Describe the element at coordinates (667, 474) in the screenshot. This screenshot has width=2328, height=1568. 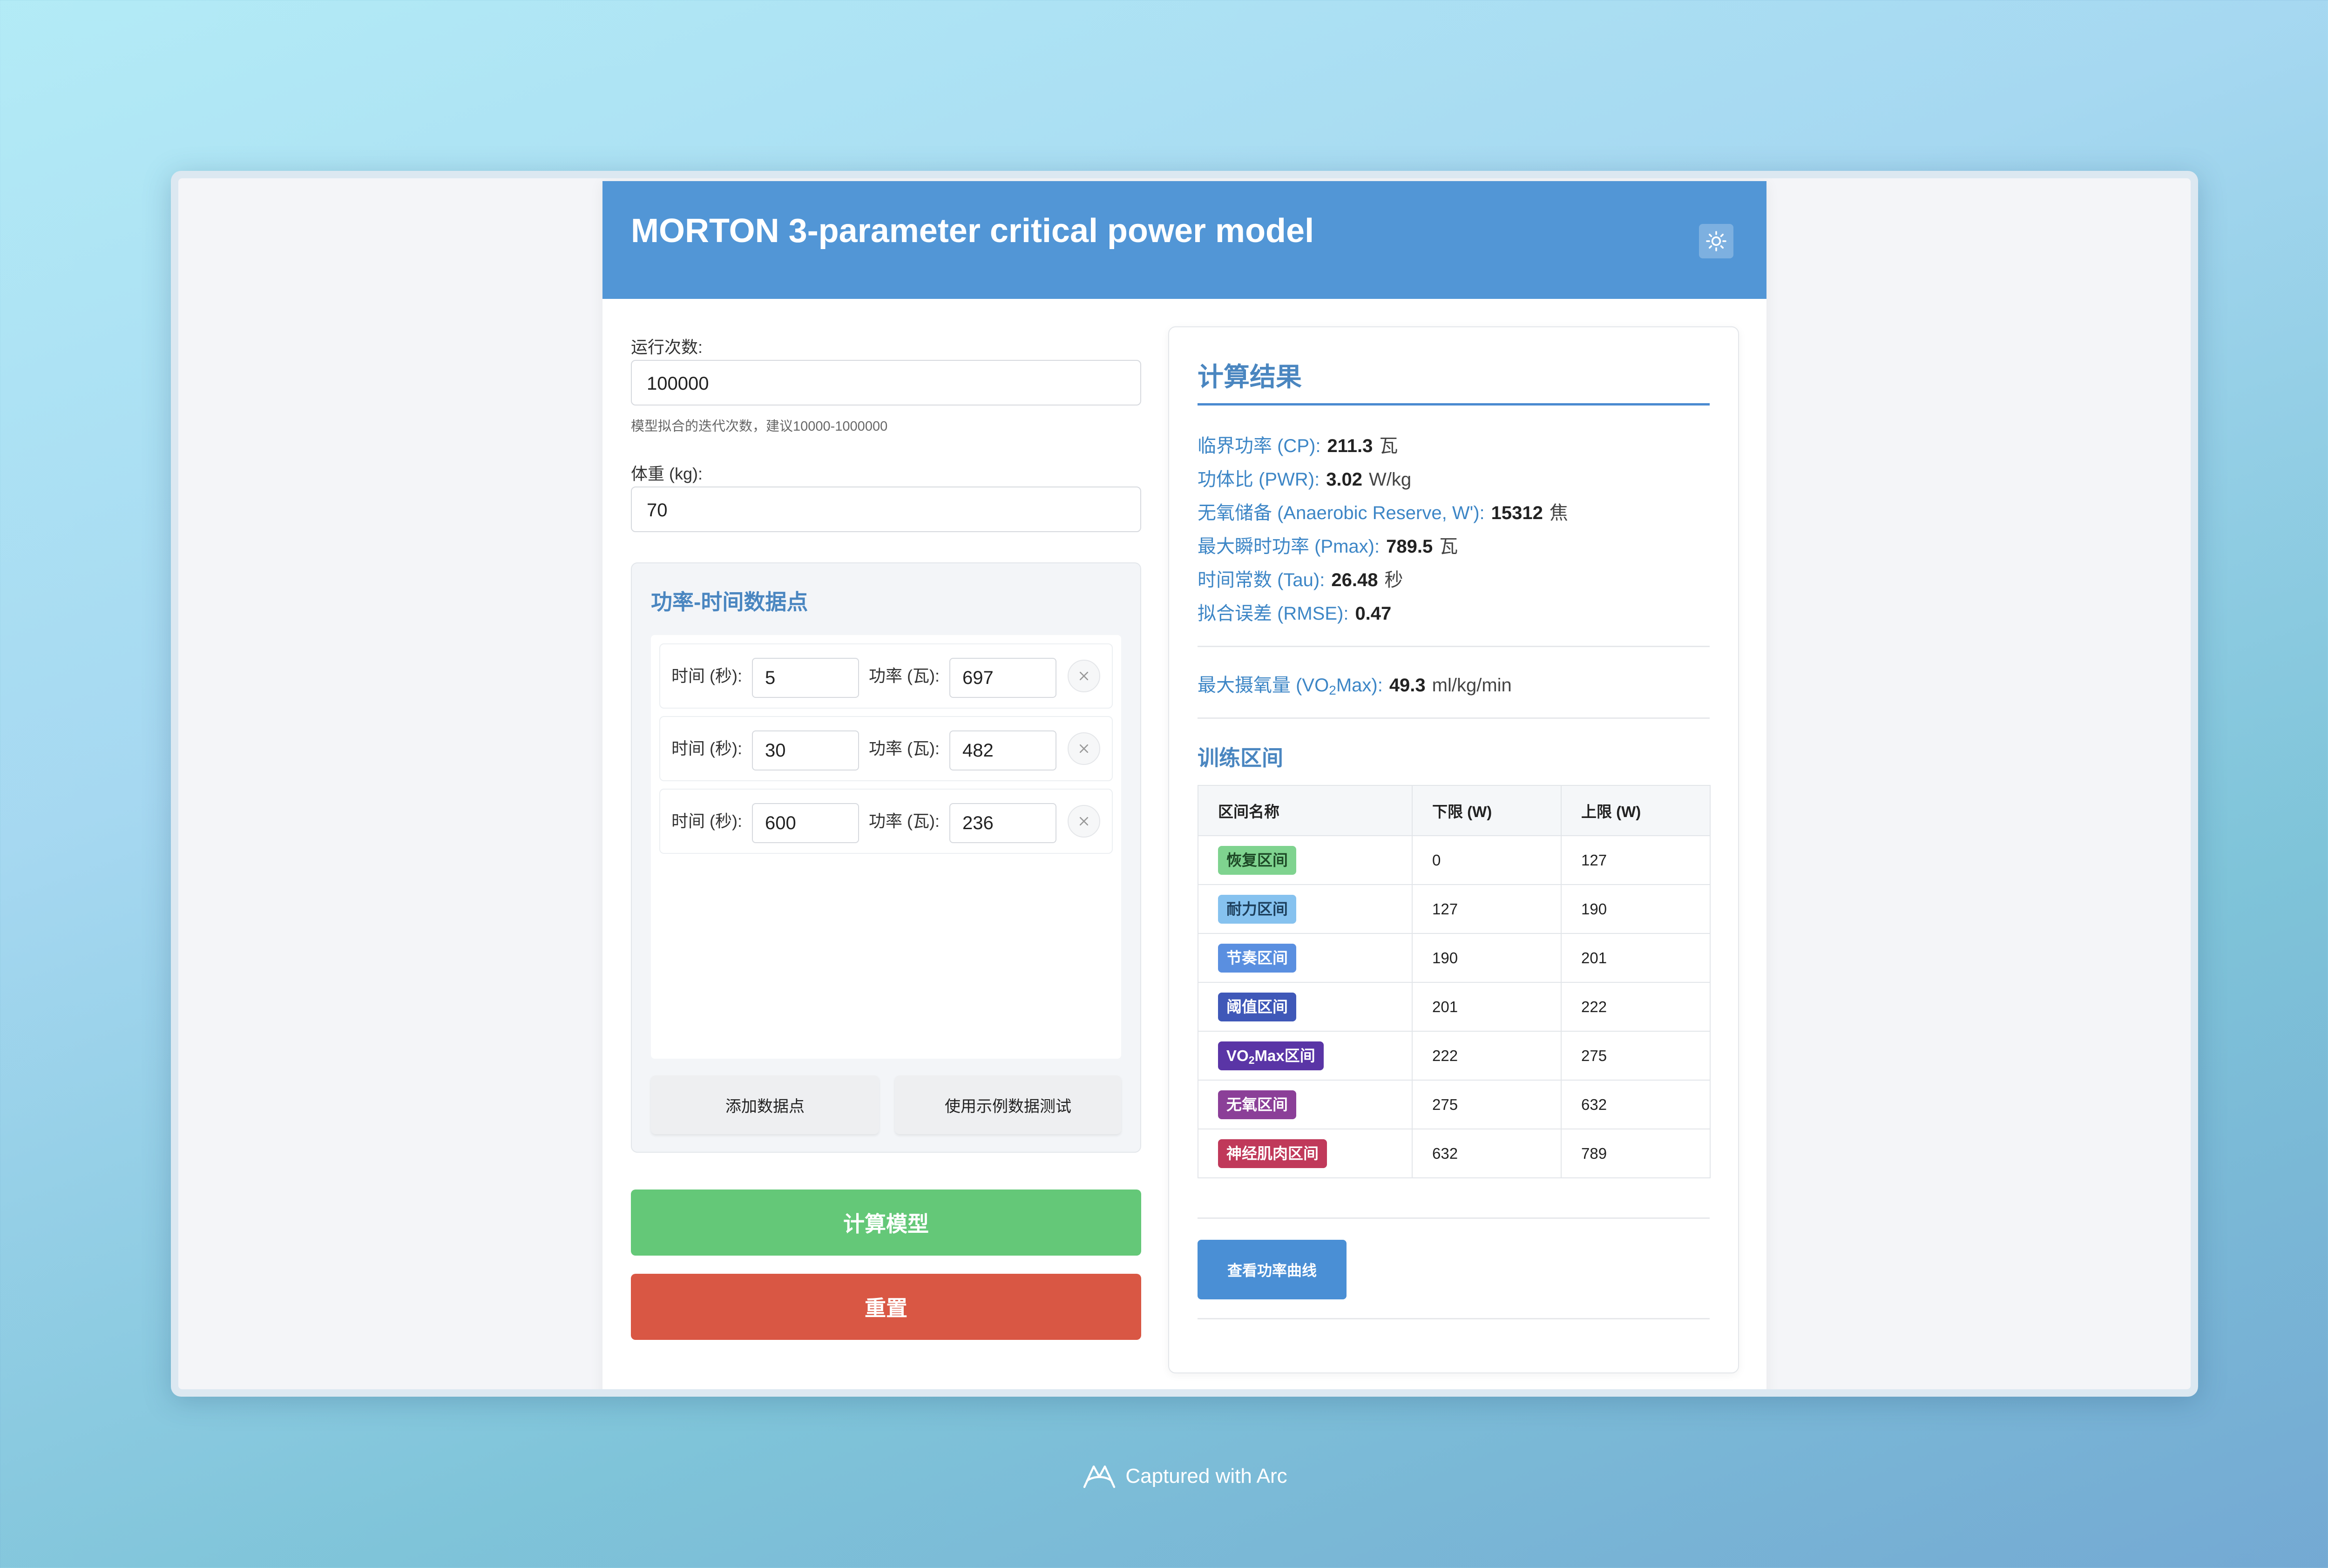
I see `weight-label: 体重 (kg):` at that location.